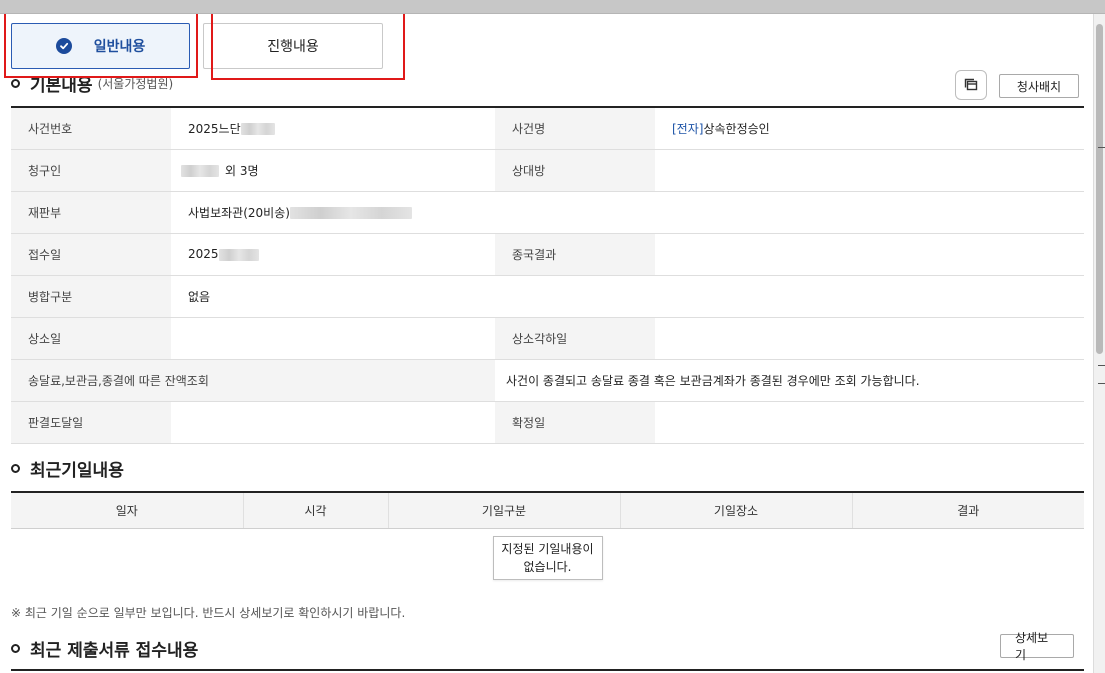 This screenshot has height=673, width=1105. I want to click on table-header-row: 일자 시각 기일구분 기일장소 결과, so click(547, 510).